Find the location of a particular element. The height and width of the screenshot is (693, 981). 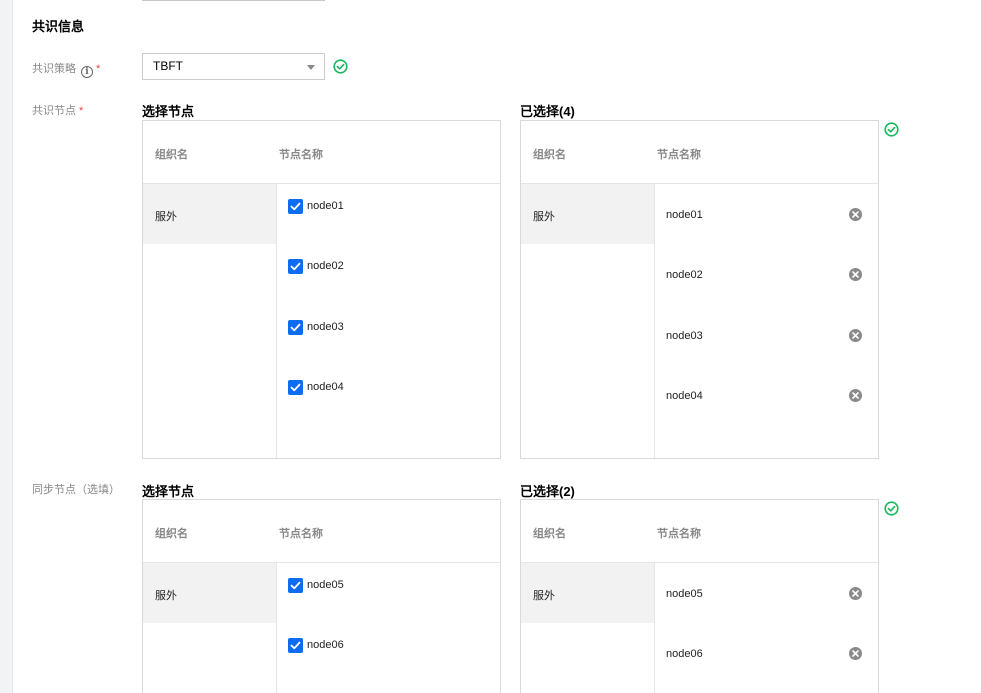

selected-node-item: node05 is located at coordinates (766, 595).